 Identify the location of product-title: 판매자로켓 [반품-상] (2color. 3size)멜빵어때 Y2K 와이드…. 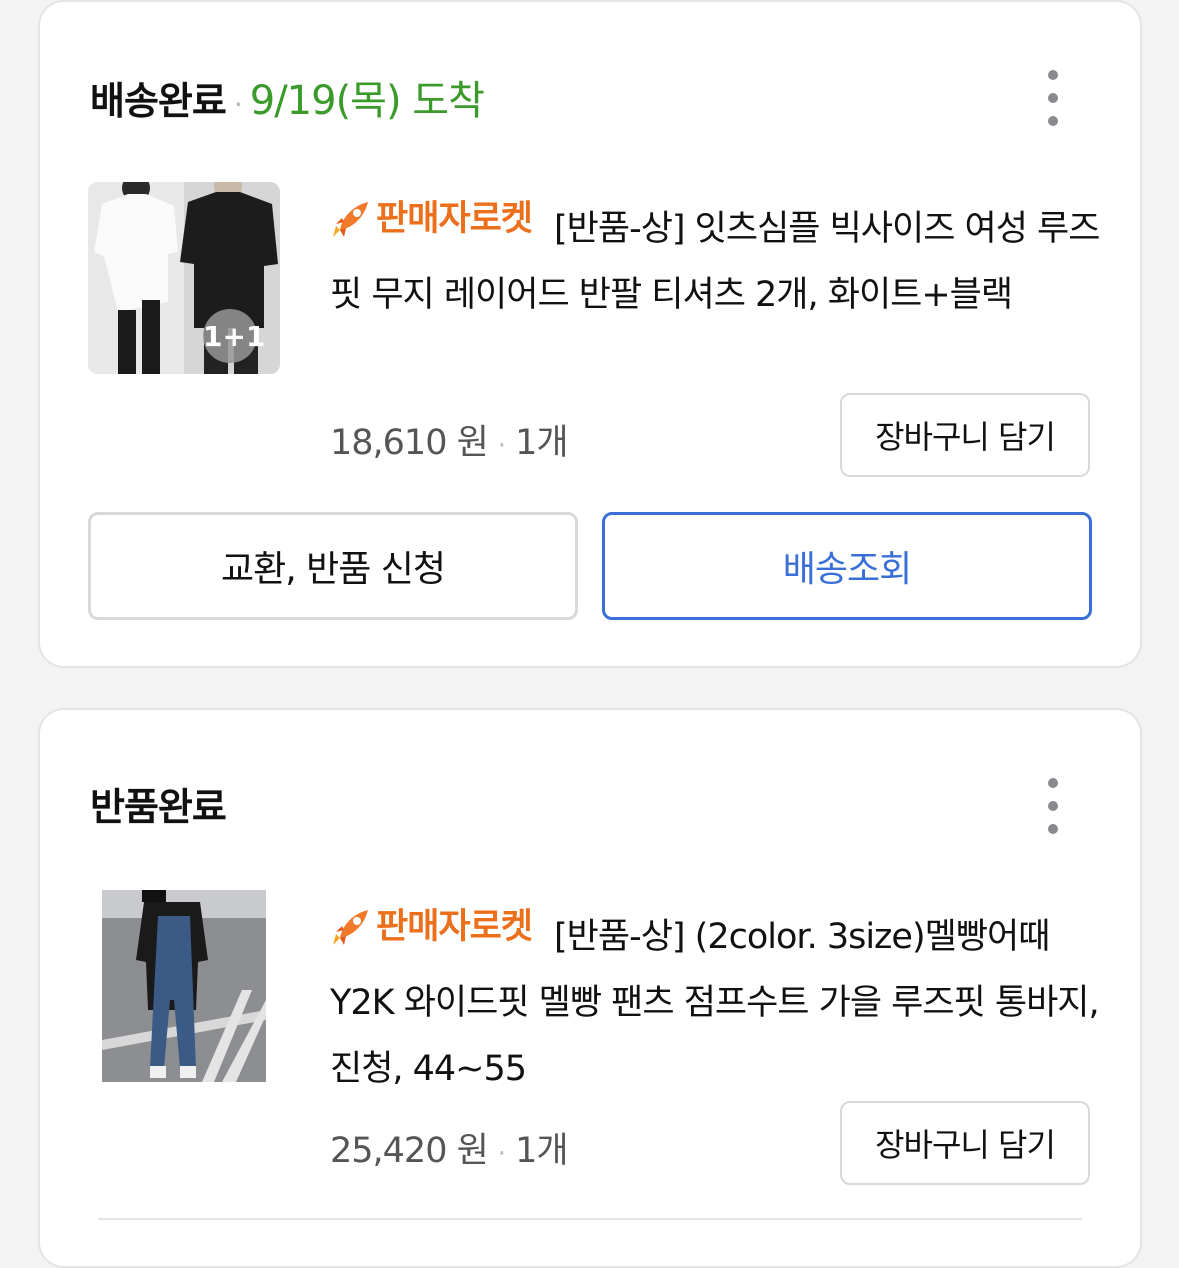
(720, 998).